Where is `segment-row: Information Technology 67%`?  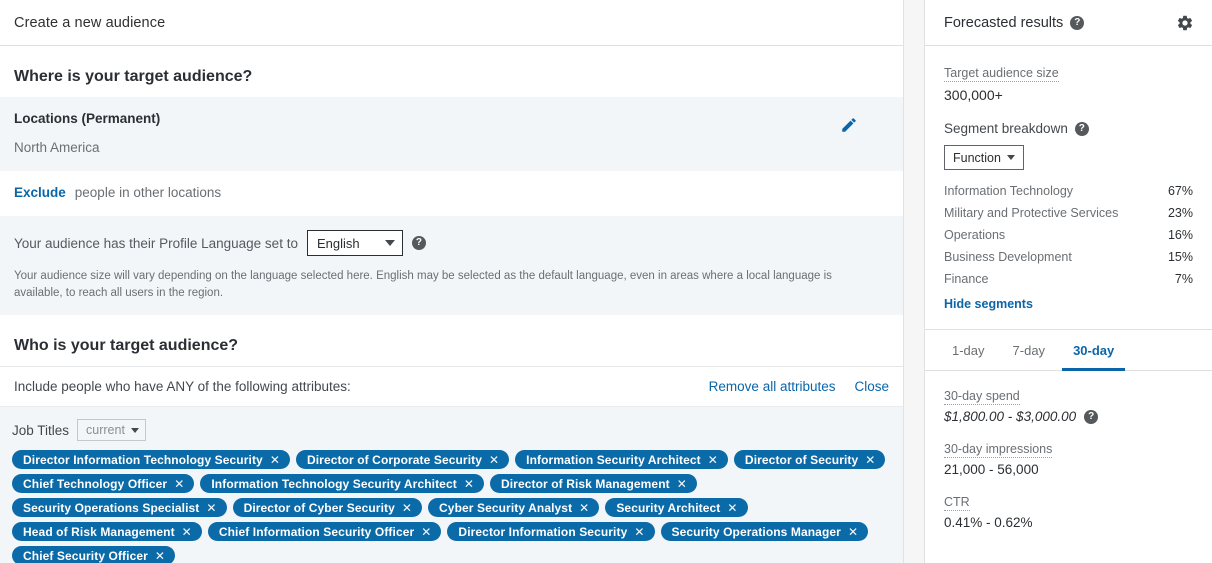
segment-row: Information Technology 67% is located at coordinates (1068, 191).